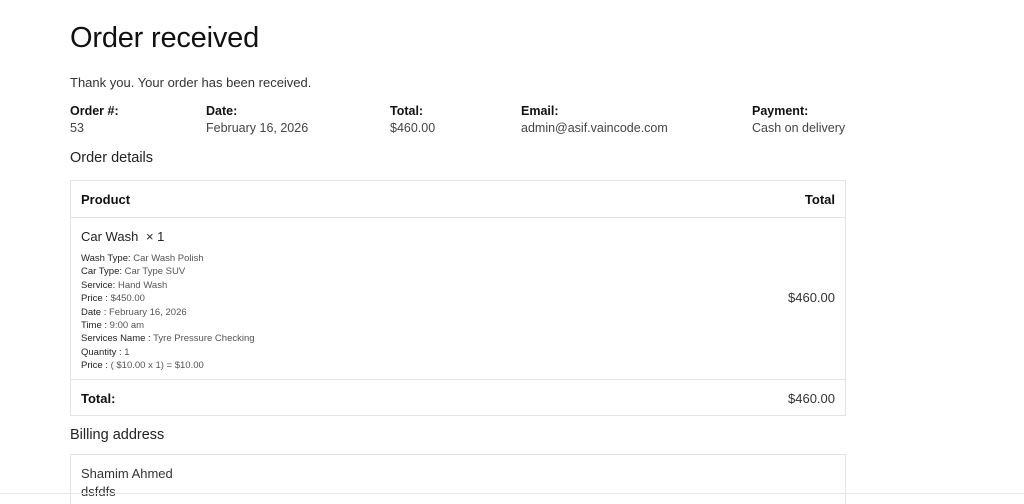  Describe the element at coordinates (94, 111) in the screenshot. I see `order-number-label: Order #:` at that location.